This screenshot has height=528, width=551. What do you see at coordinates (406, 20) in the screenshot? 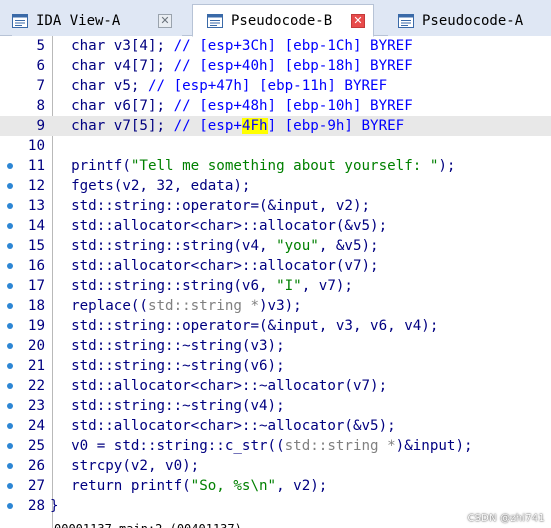
I see `pseudocode-icon` at bounding box center [406, 20].